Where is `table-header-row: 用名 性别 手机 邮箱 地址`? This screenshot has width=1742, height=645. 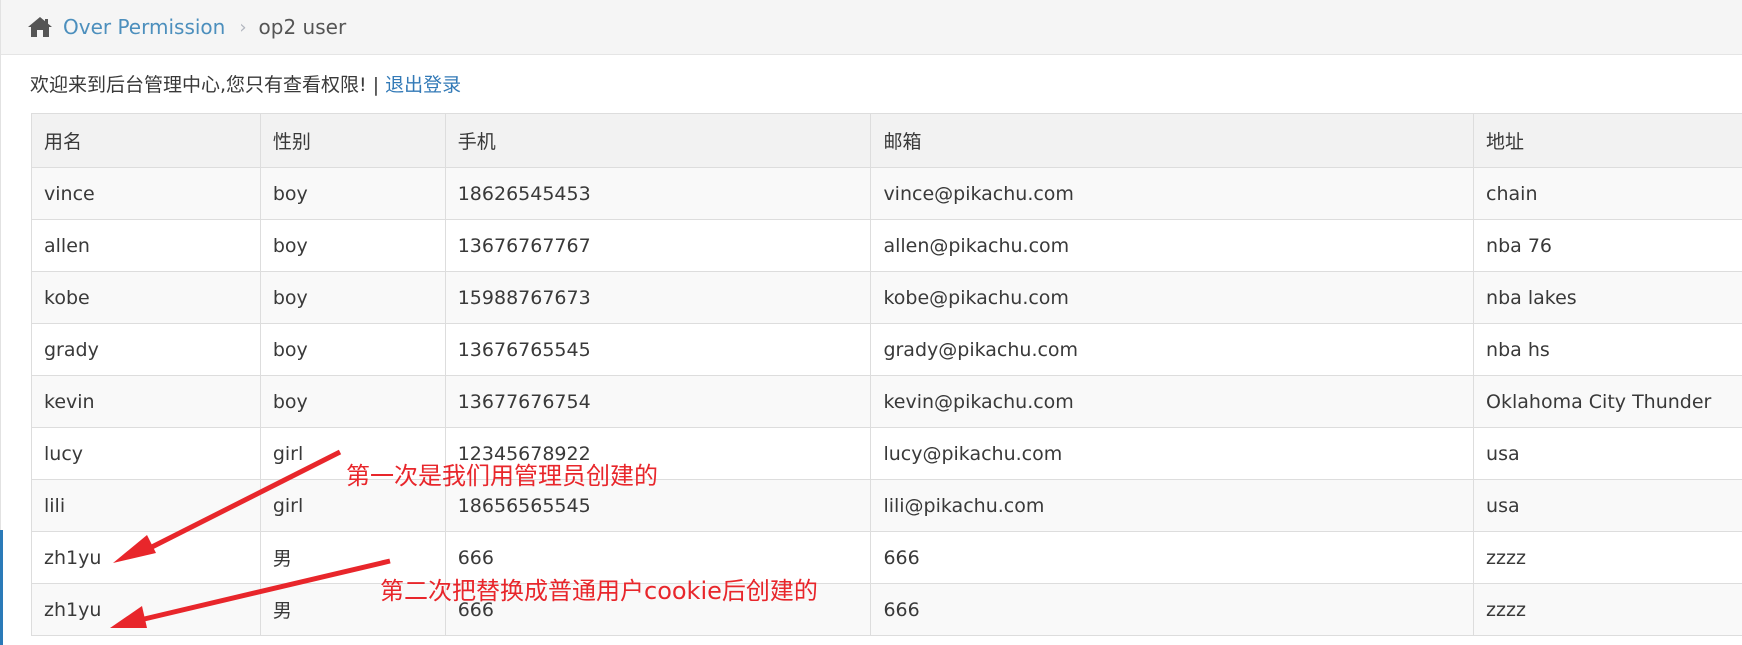 table-header-row: 用名 性别 手机 邮箱 地址 is located at coordinates (886, 140).